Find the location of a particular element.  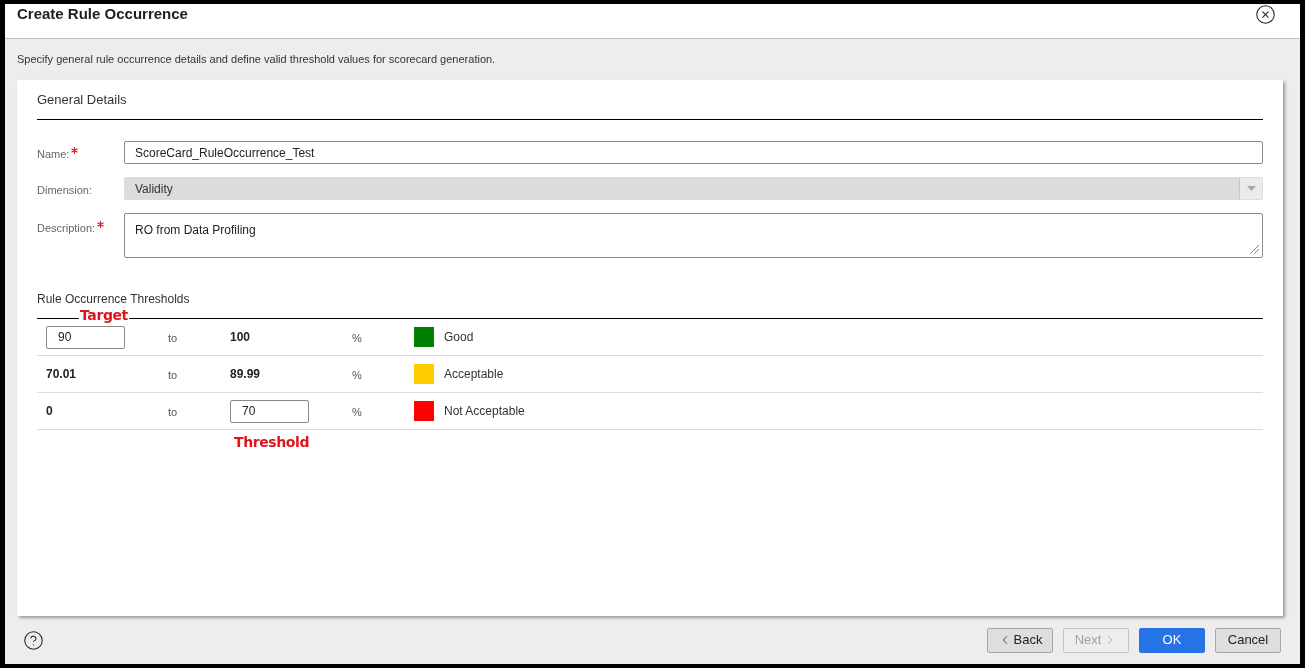

threshold-value: 0 is located at coordinates (49, 411).